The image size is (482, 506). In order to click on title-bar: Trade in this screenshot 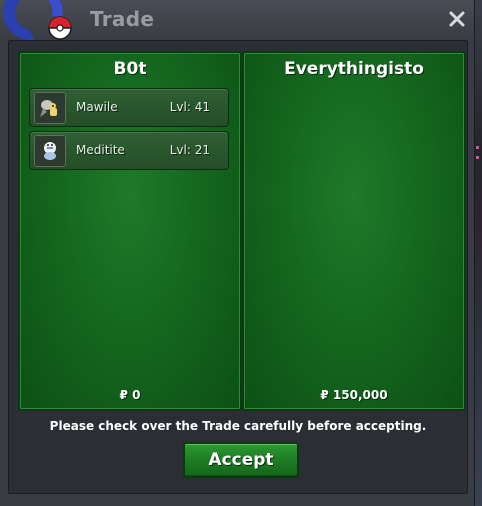, I will do `click(237, 20)`.